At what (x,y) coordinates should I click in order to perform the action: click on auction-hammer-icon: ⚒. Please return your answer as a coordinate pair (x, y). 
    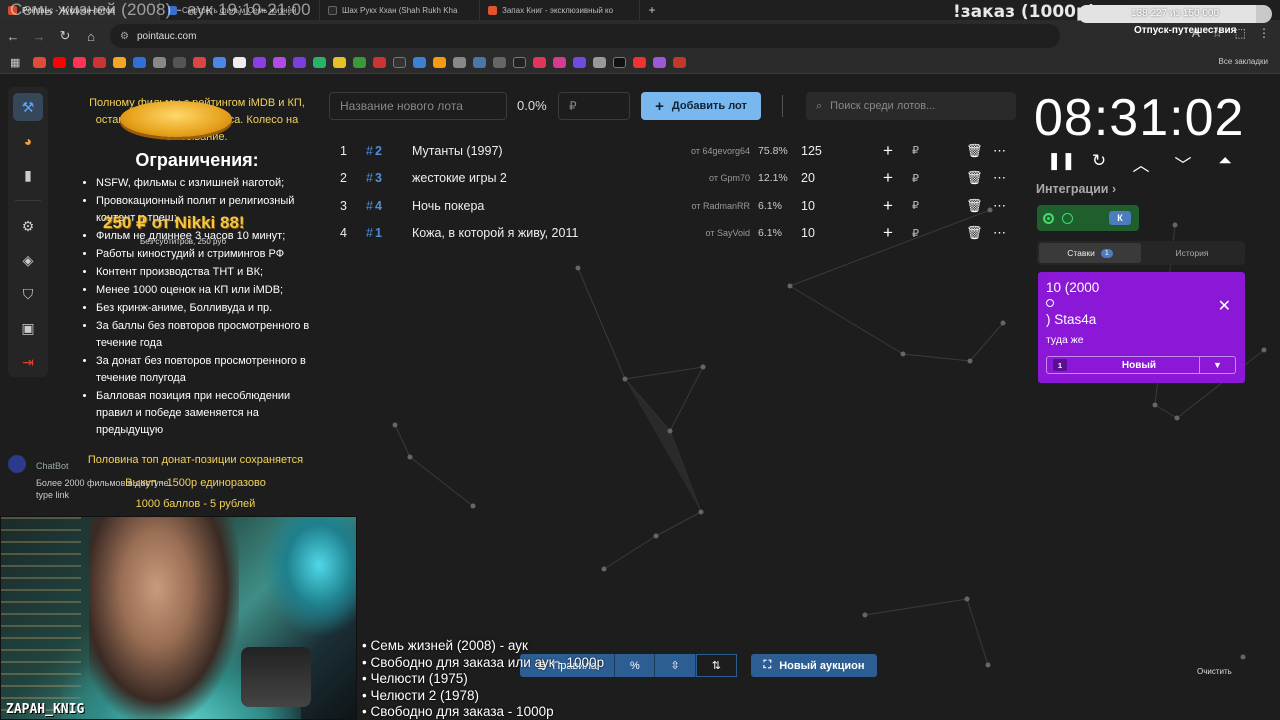
    Looking at the image, I should click on (28, 107).